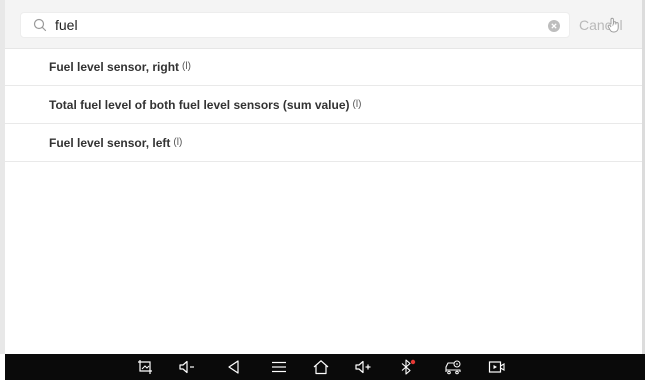 The height and width of the screenshot is (380, 645). I want to click on screen-record-icon, so click(497, 367).